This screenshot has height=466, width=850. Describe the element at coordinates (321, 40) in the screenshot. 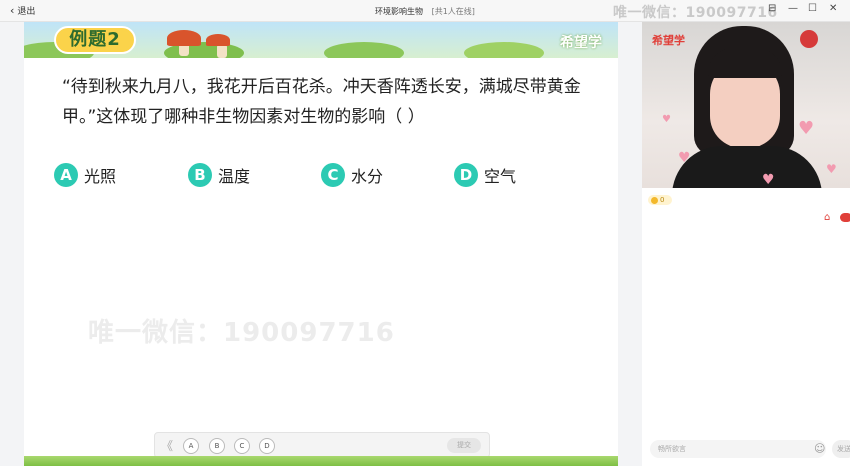

I see `slide-banner: 例题2 希望学` at that location.